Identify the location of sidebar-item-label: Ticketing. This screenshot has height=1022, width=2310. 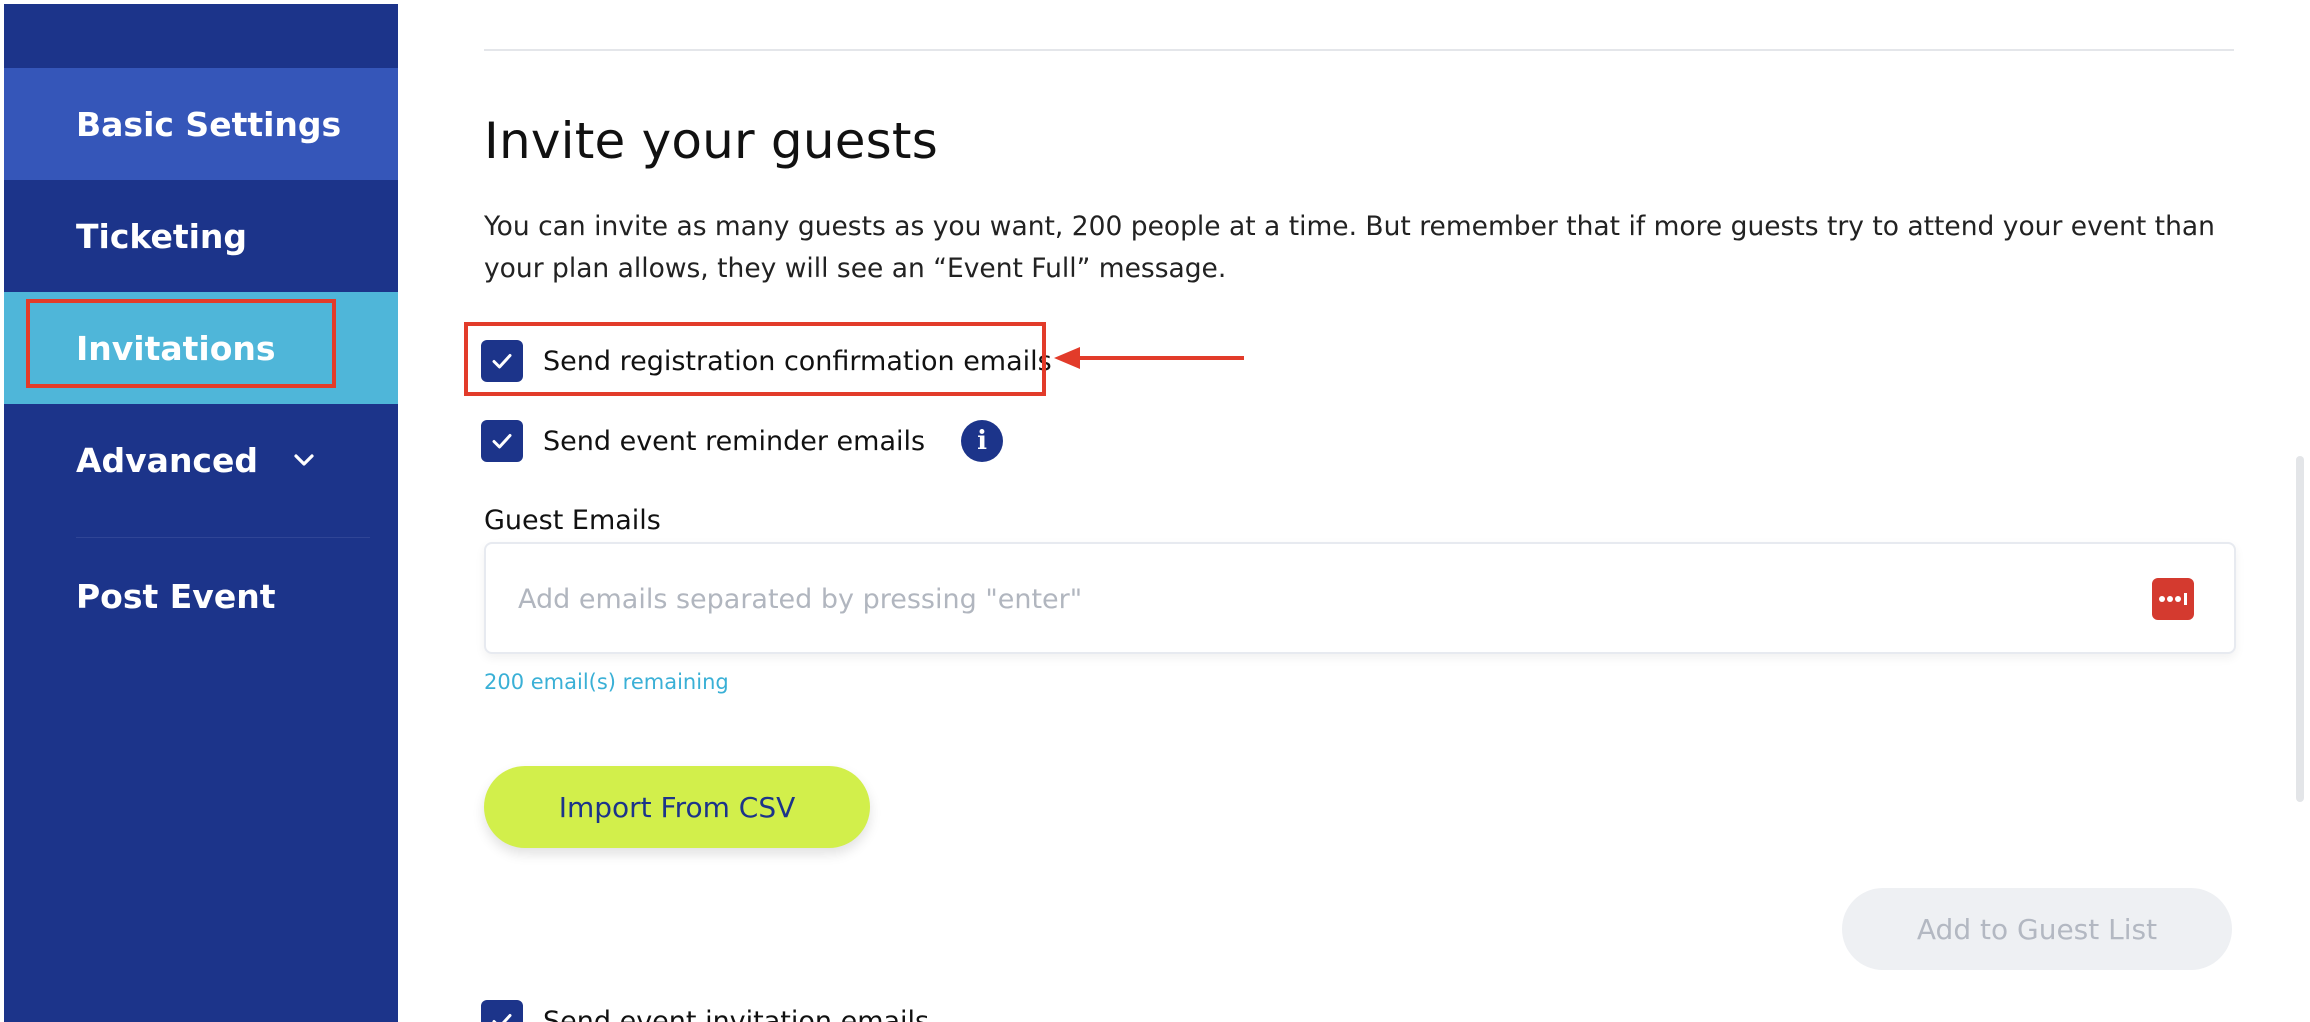
(162, 236).